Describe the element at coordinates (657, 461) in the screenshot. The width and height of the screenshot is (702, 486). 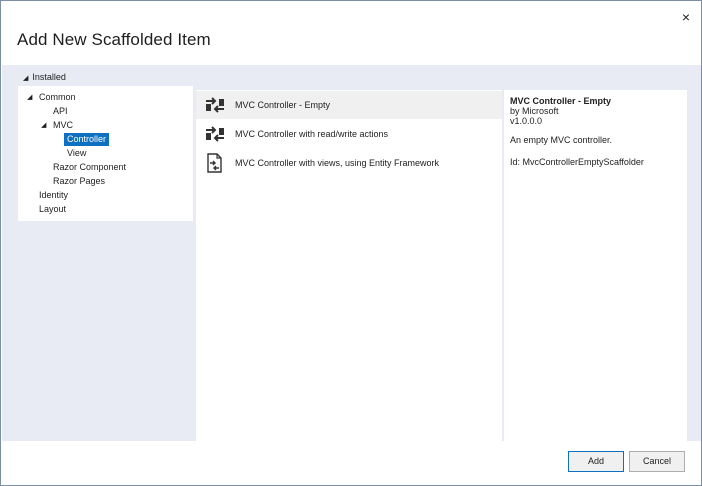
I see `cancel-button: Cancel` at that location.